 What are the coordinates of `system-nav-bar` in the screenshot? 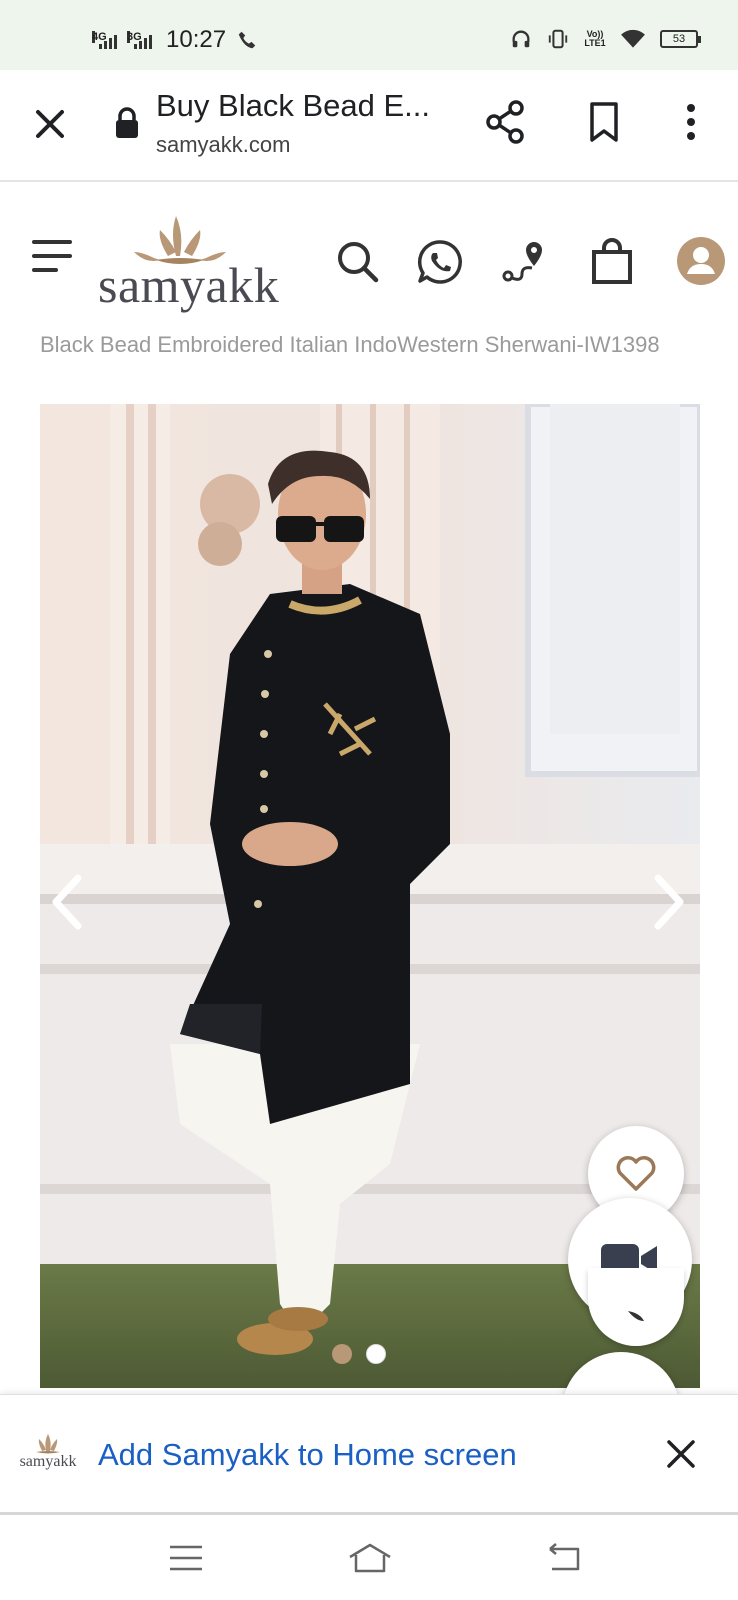 It's located at (369, 1556).